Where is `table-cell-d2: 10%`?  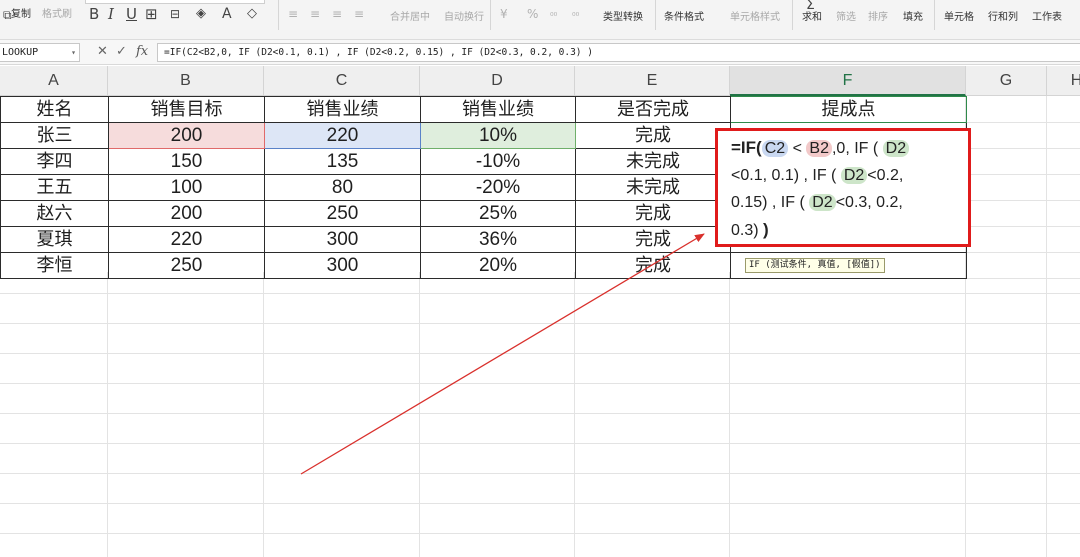 table-cell-d2: 10% is located at coordinates (498, 135).